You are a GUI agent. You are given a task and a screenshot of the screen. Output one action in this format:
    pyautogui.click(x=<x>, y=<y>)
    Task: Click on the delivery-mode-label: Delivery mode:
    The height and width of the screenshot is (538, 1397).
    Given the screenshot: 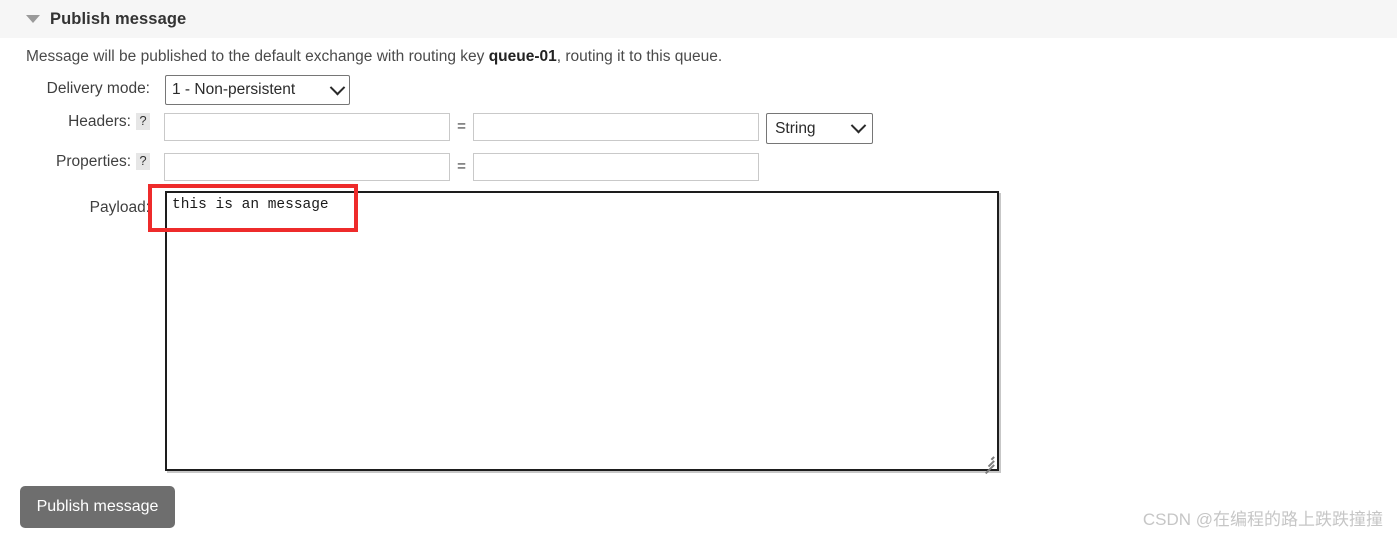 What is the action you would take?
    pyautogui.click(x=98, y=88)
    